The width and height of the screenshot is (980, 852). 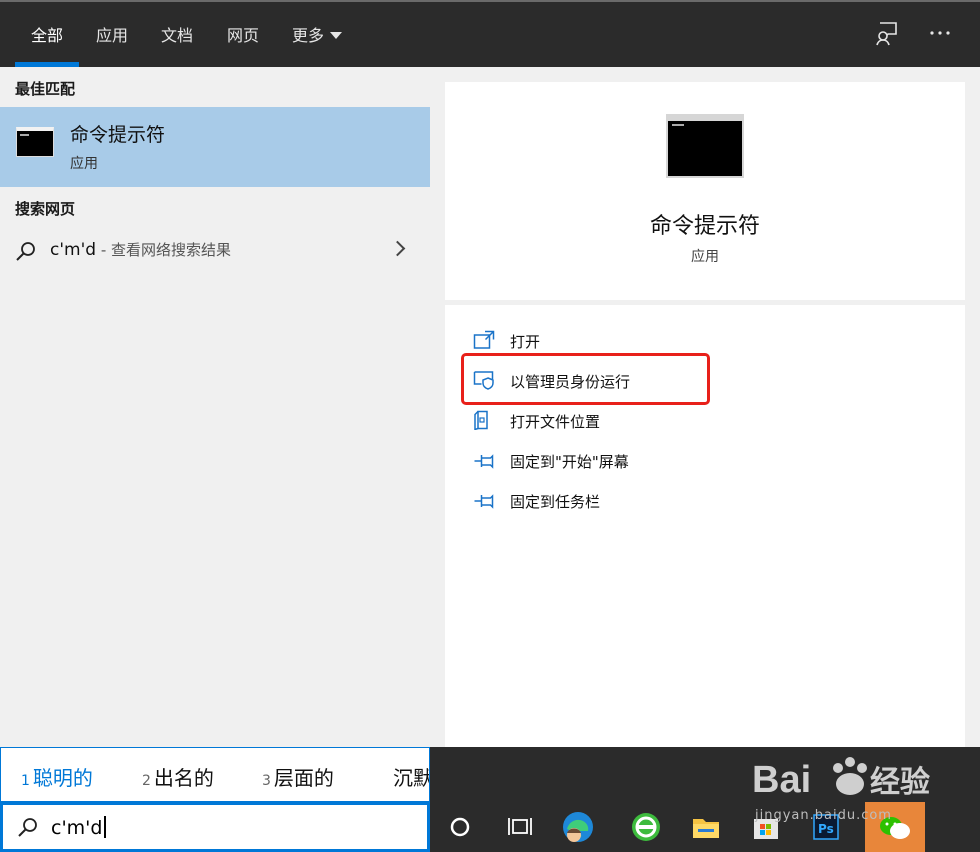 I want to click on watermark-brand-text-2: 经验, so click(x=900, y=782).